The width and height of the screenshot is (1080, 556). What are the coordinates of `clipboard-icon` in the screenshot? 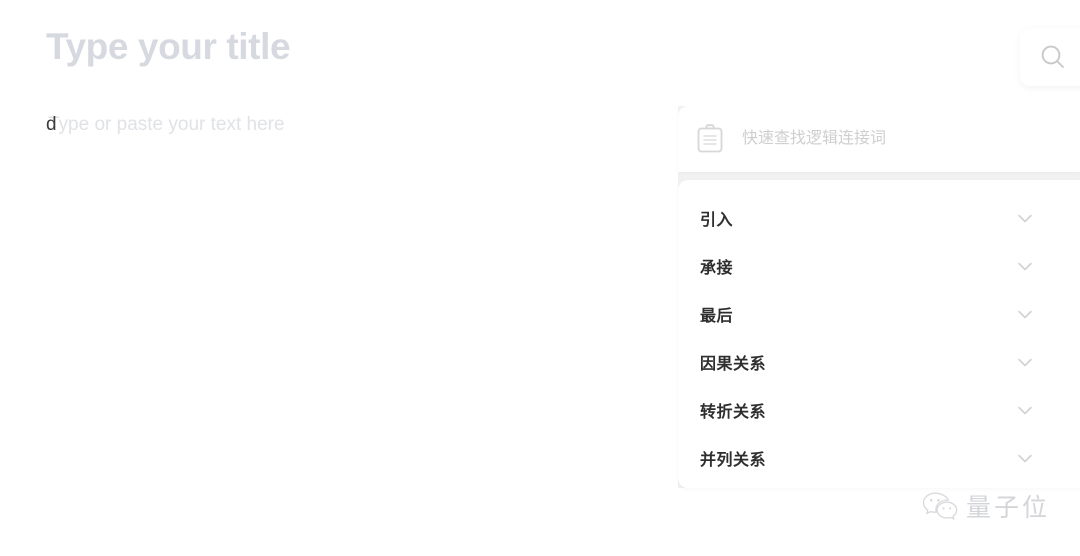 It's located at (710, 138).